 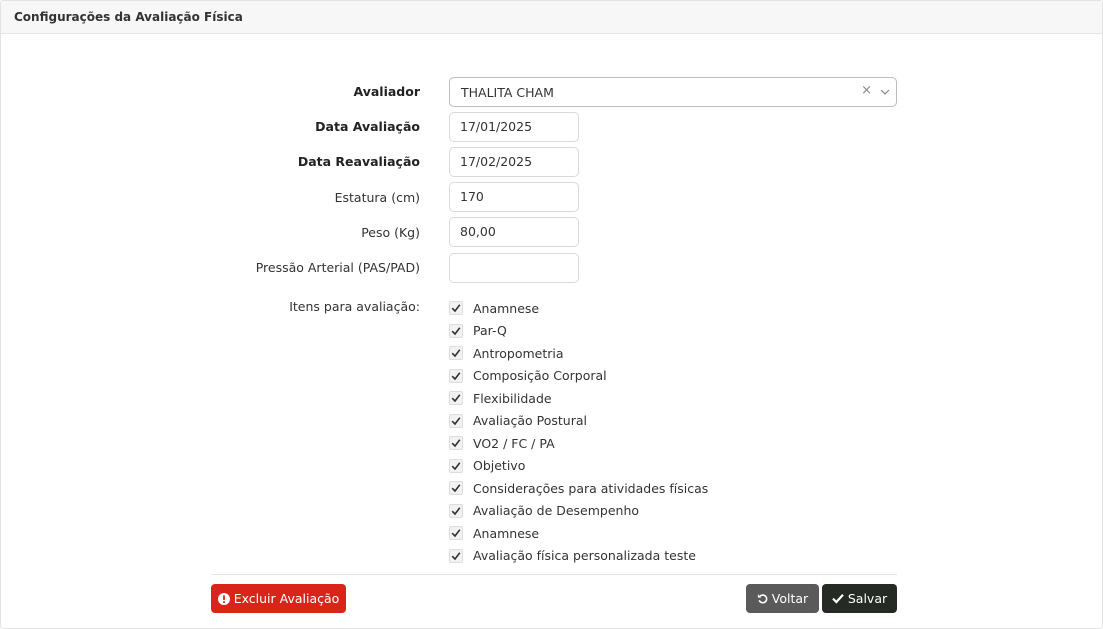 I want to click on avaliador-value: THALITA CHAM, so click(x=507, y=92).